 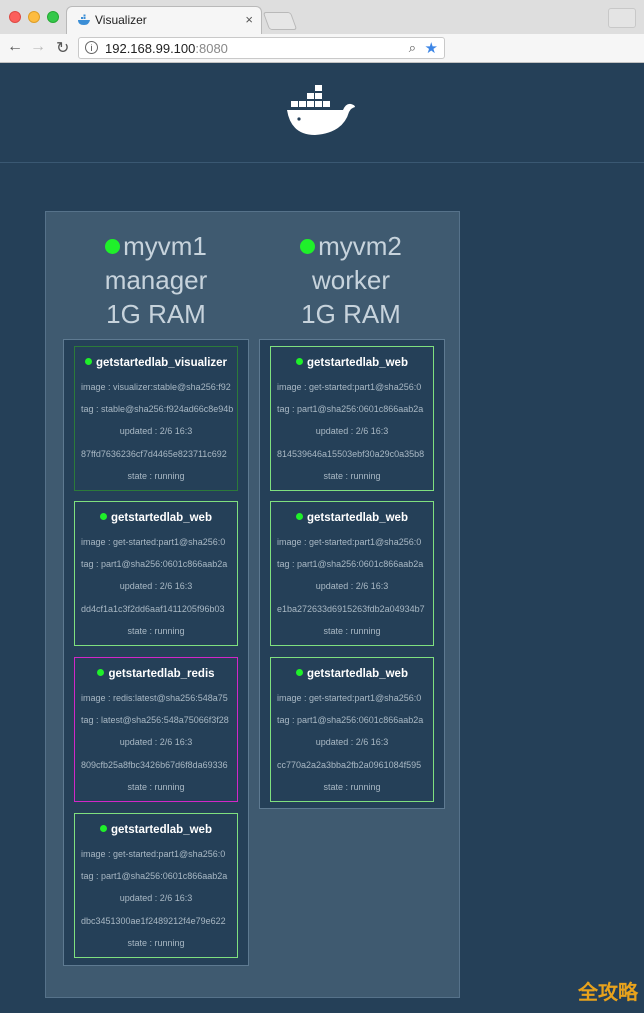 I want to click on zoom-icon: ⌕, so click(x=412, y=48).